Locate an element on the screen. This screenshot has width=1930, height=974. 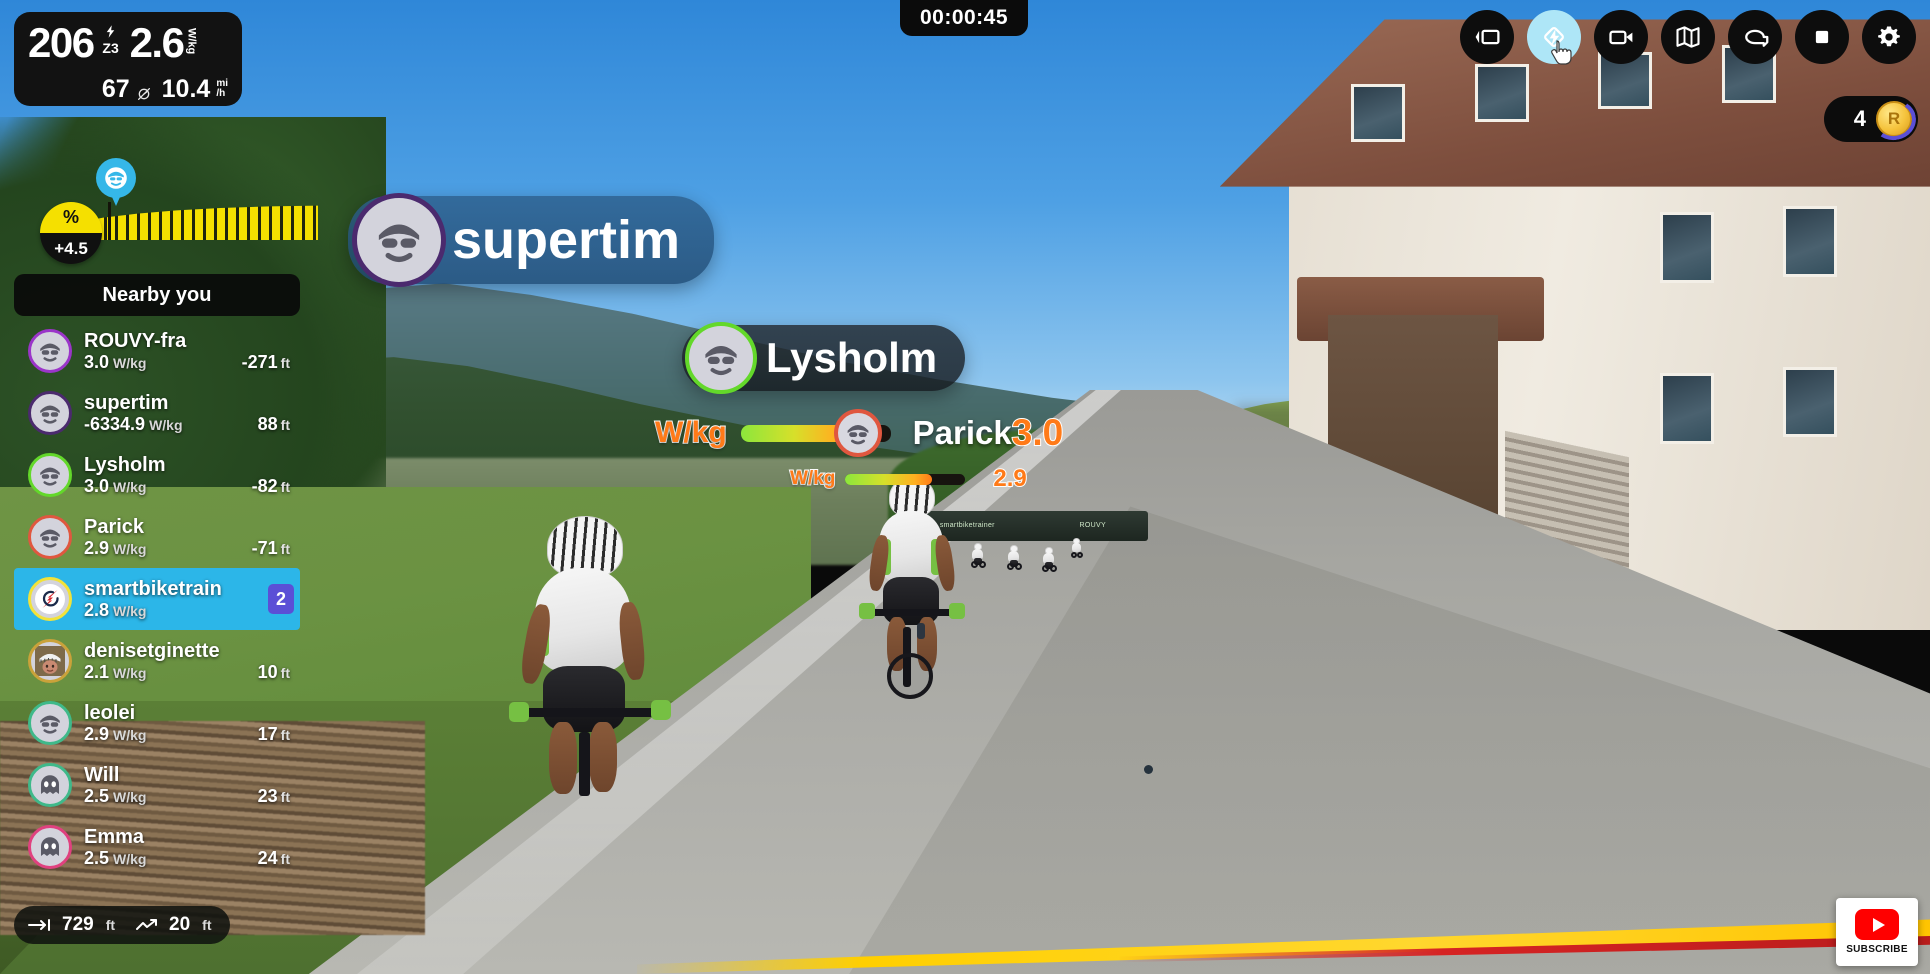
rider-gap: 88 ft is located at coordinates (274, 424).